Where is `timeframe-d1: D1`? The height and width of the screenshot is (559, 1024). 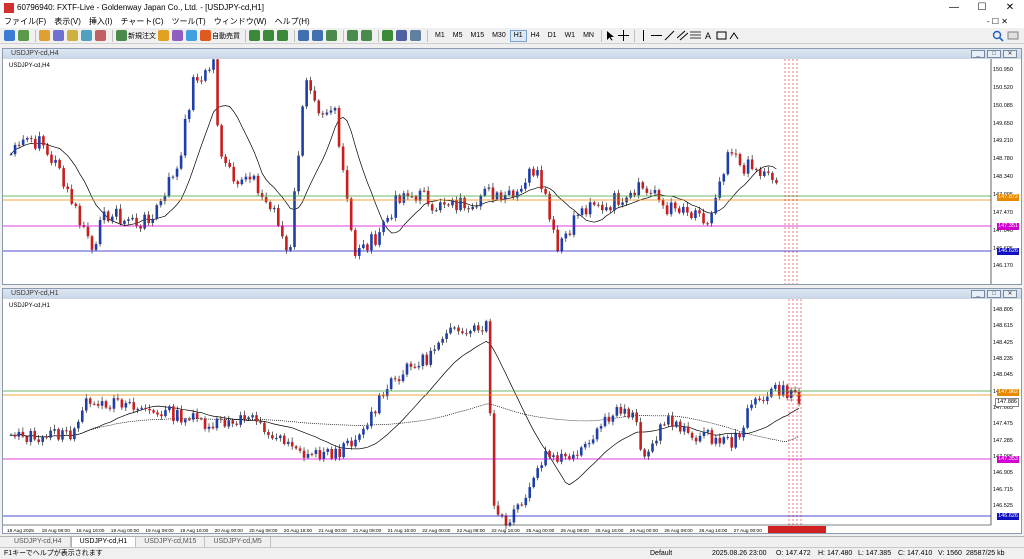
timeframe-d1: D1 is located at coordinates (552, 36).